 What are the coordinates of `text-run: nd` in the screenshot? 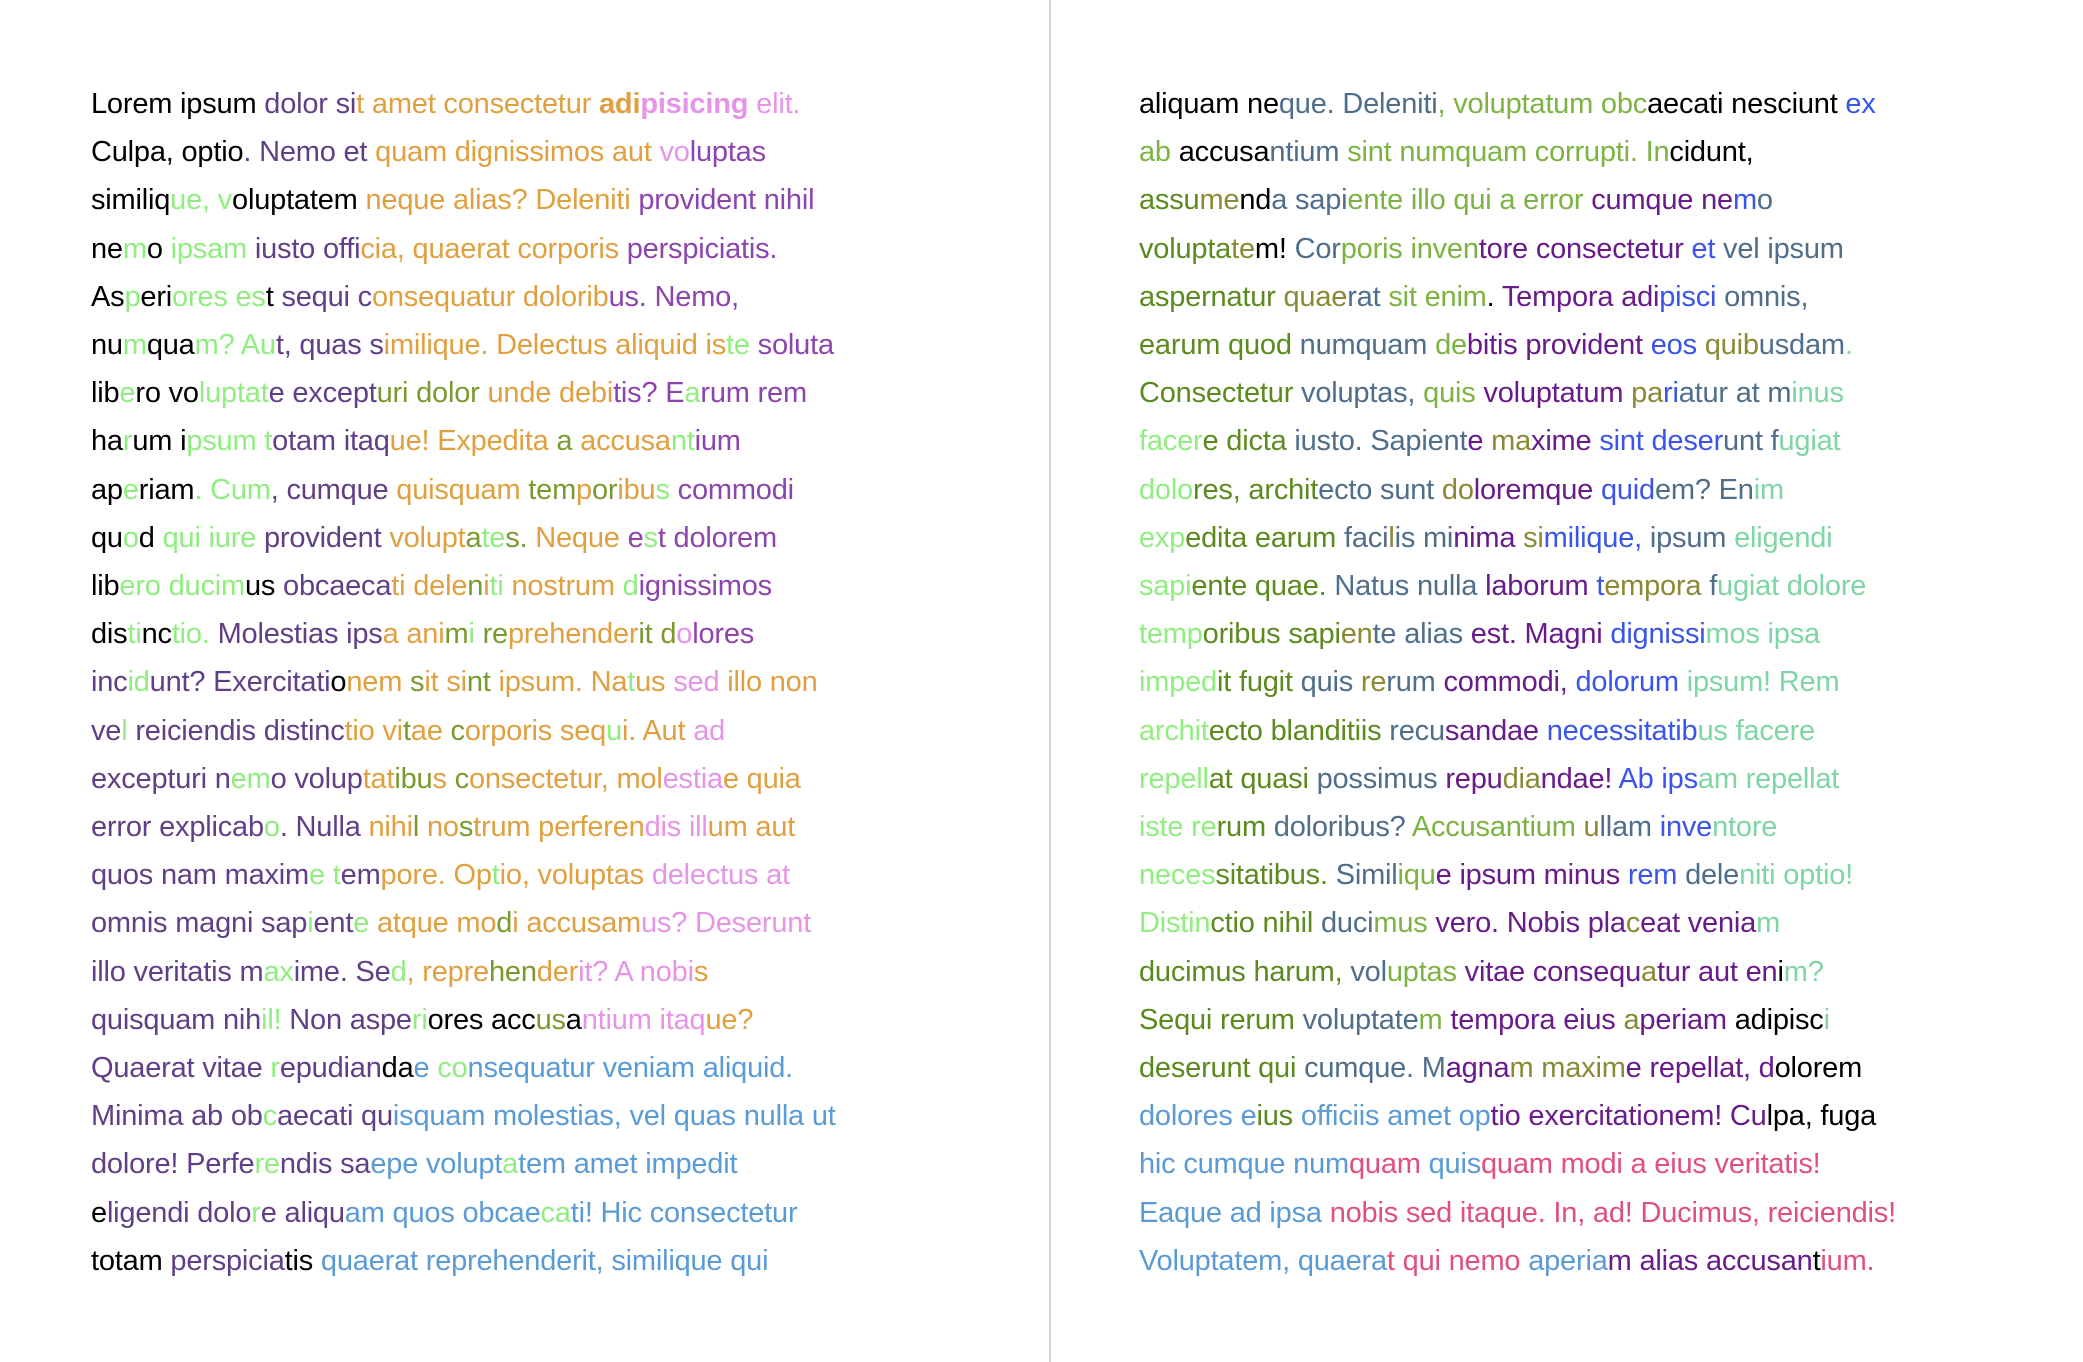 It's located at (1255, 200).